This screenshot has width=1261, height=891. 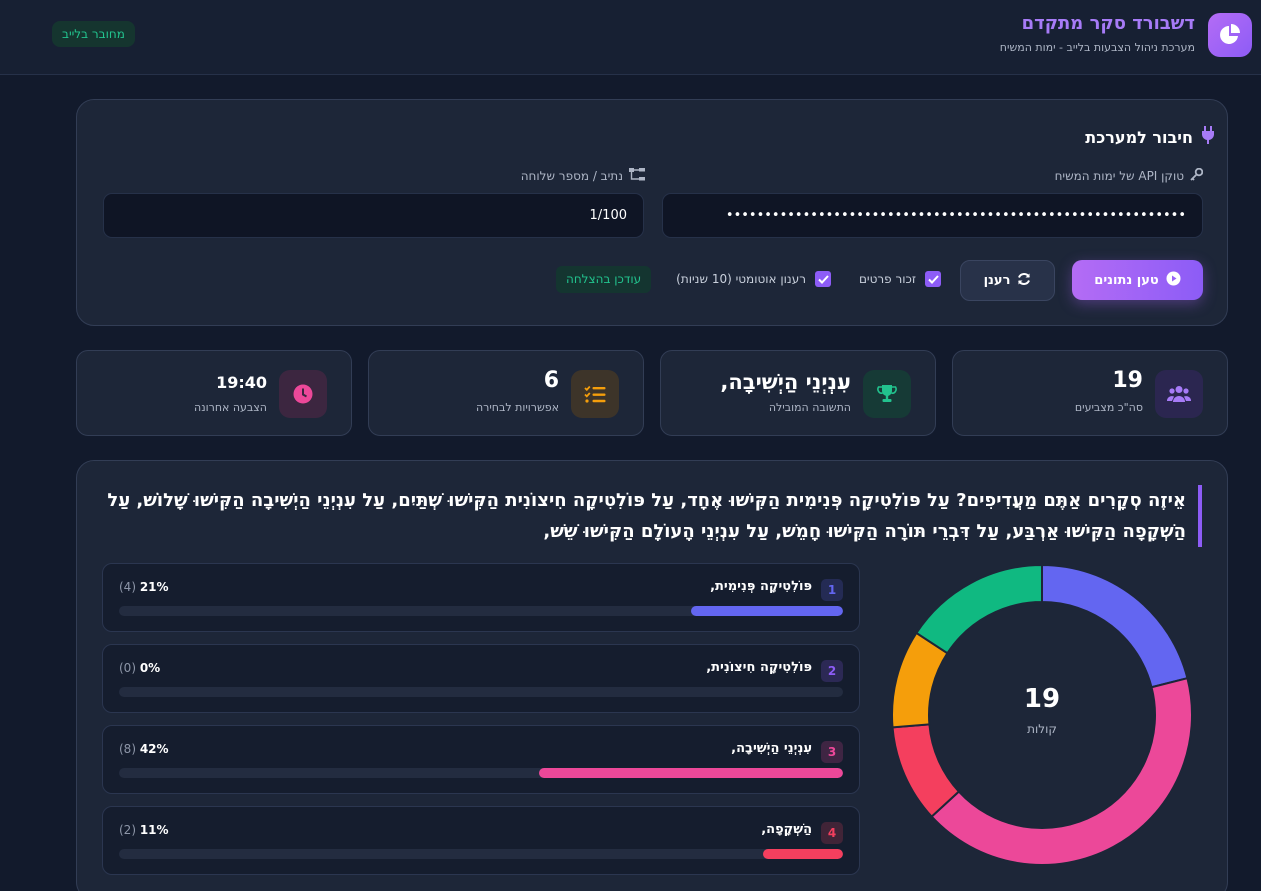 I want to click on option-number: 1, so click(x=832, y=590).